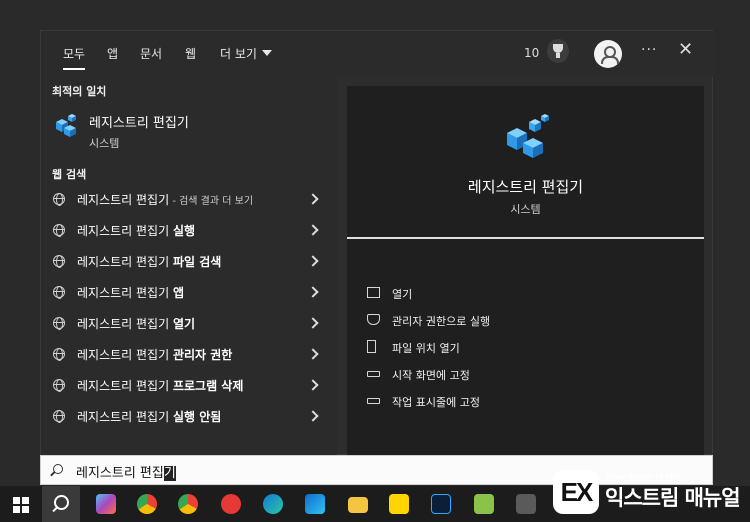 Image resolution: width=750 pixels, height=522 pixels. I want to click on web-result-text: 레지스트리 편집기 프로그램 삭제, so click(160, 385).